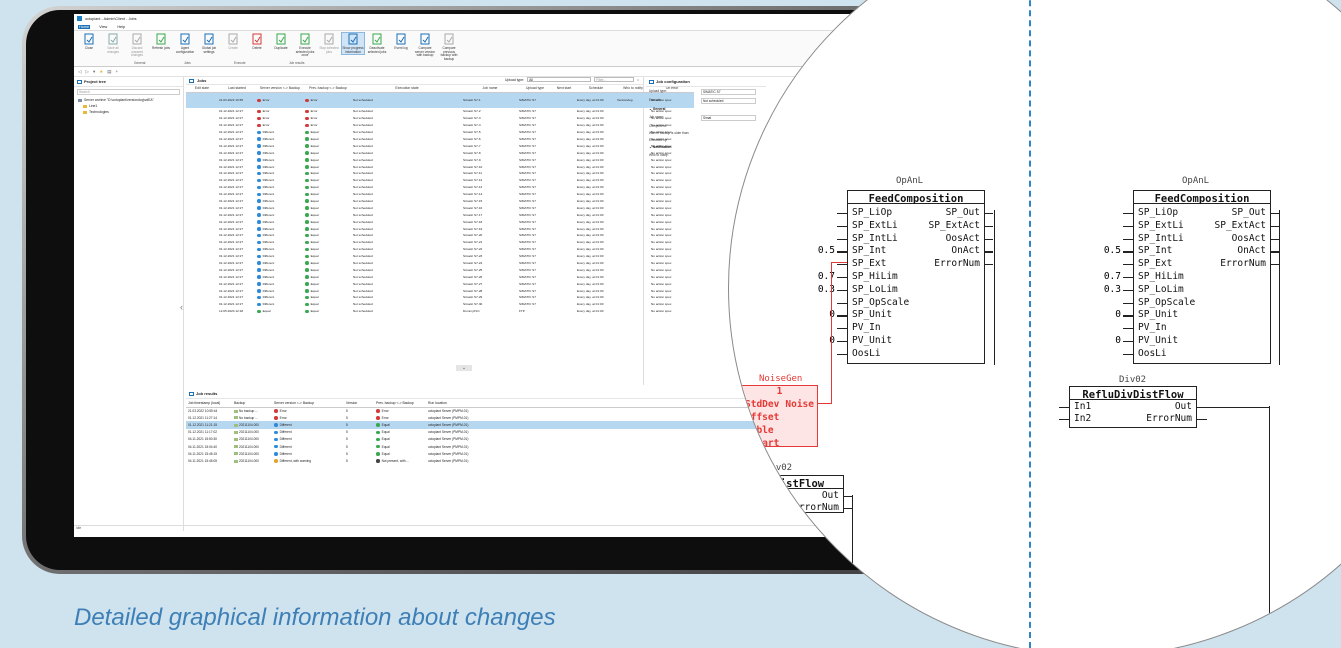  Describe the element at coordinates (84, 26) in the screenshot. I see `menu-home: Home` at that location.